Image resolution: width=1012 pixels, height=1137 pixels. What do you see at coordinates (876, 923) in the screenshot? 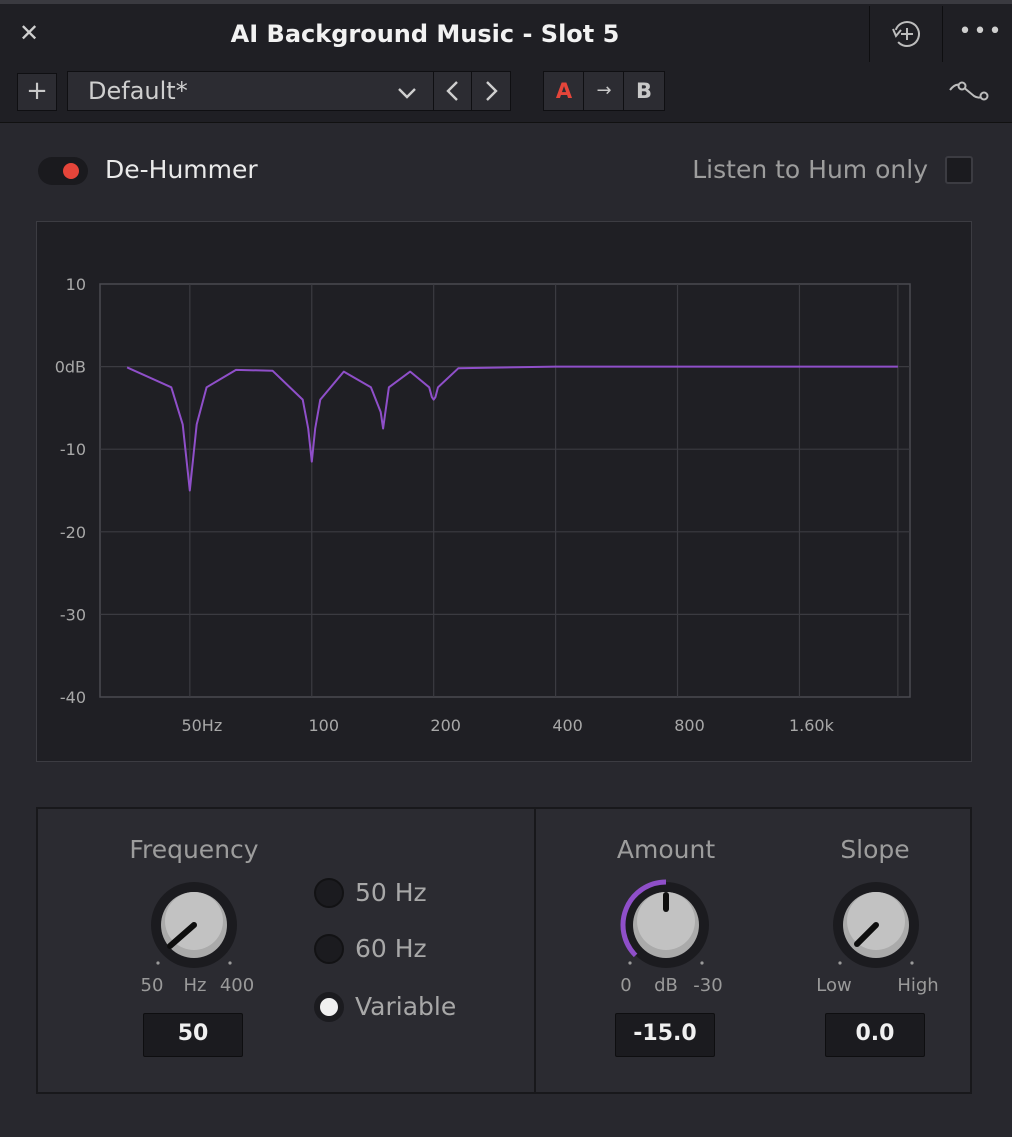
I see `slope-knob` at bounding box center [876, 923].